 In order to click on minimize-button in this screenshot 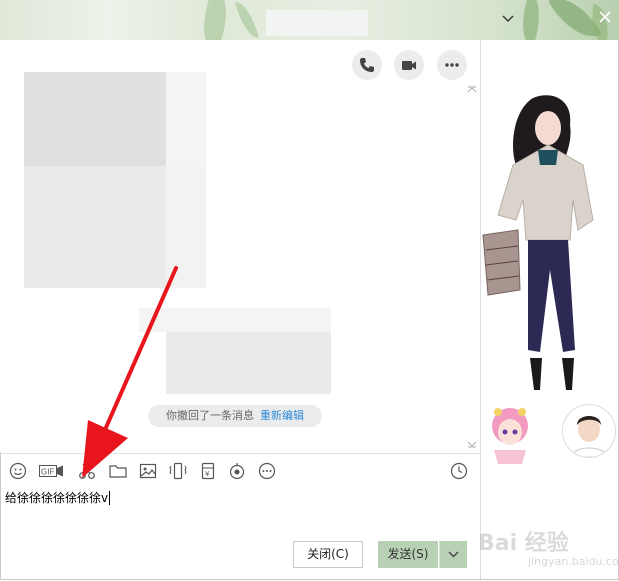, I will do `click(508, 19)`.